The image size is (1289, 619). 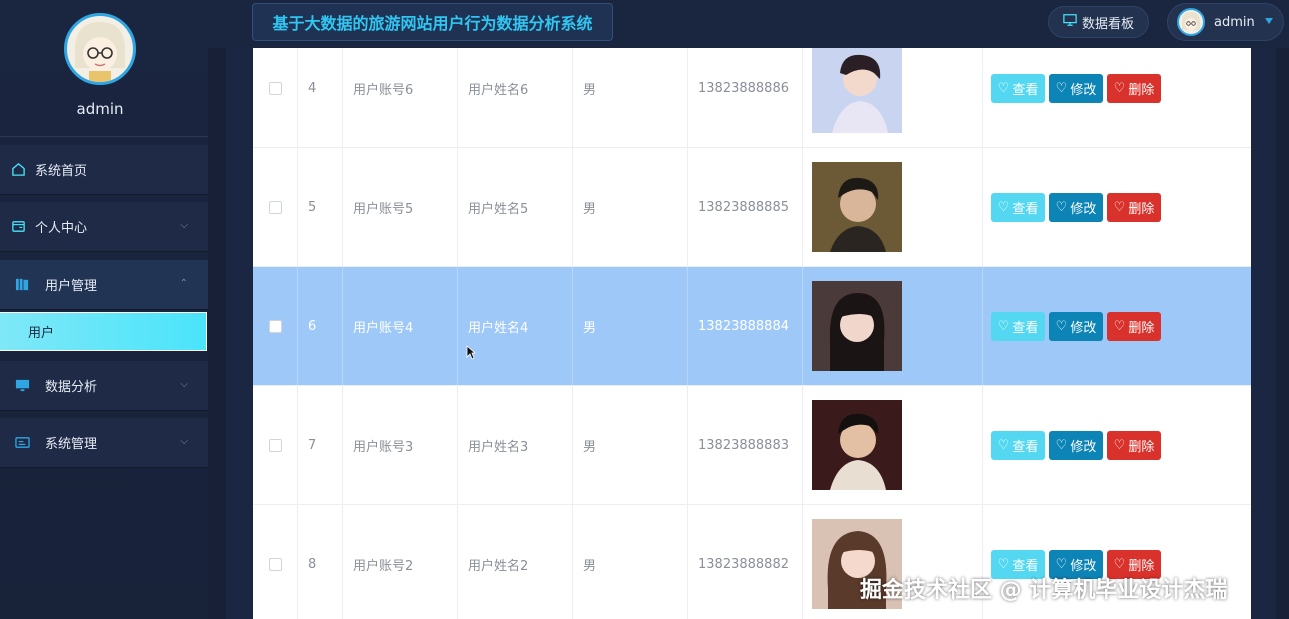 I want to click on monitor-icon, so click(x=22, y=386).